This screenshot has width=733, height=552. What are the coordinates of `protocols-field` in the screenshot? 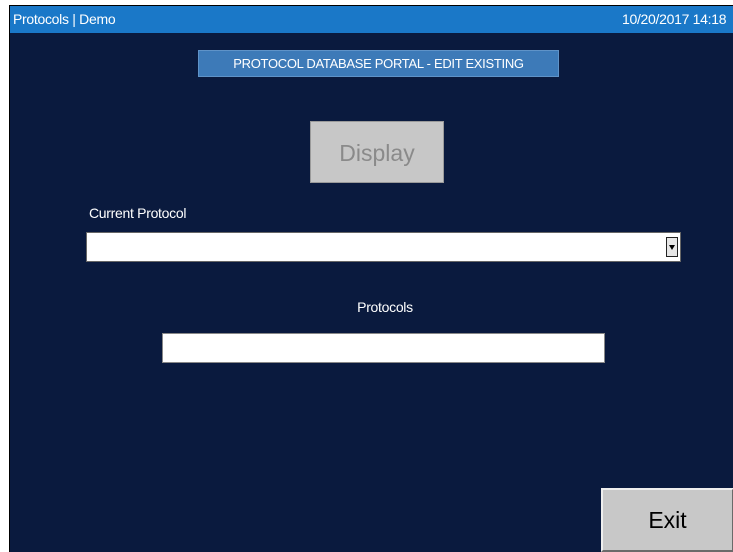 It's located at (383, 348).